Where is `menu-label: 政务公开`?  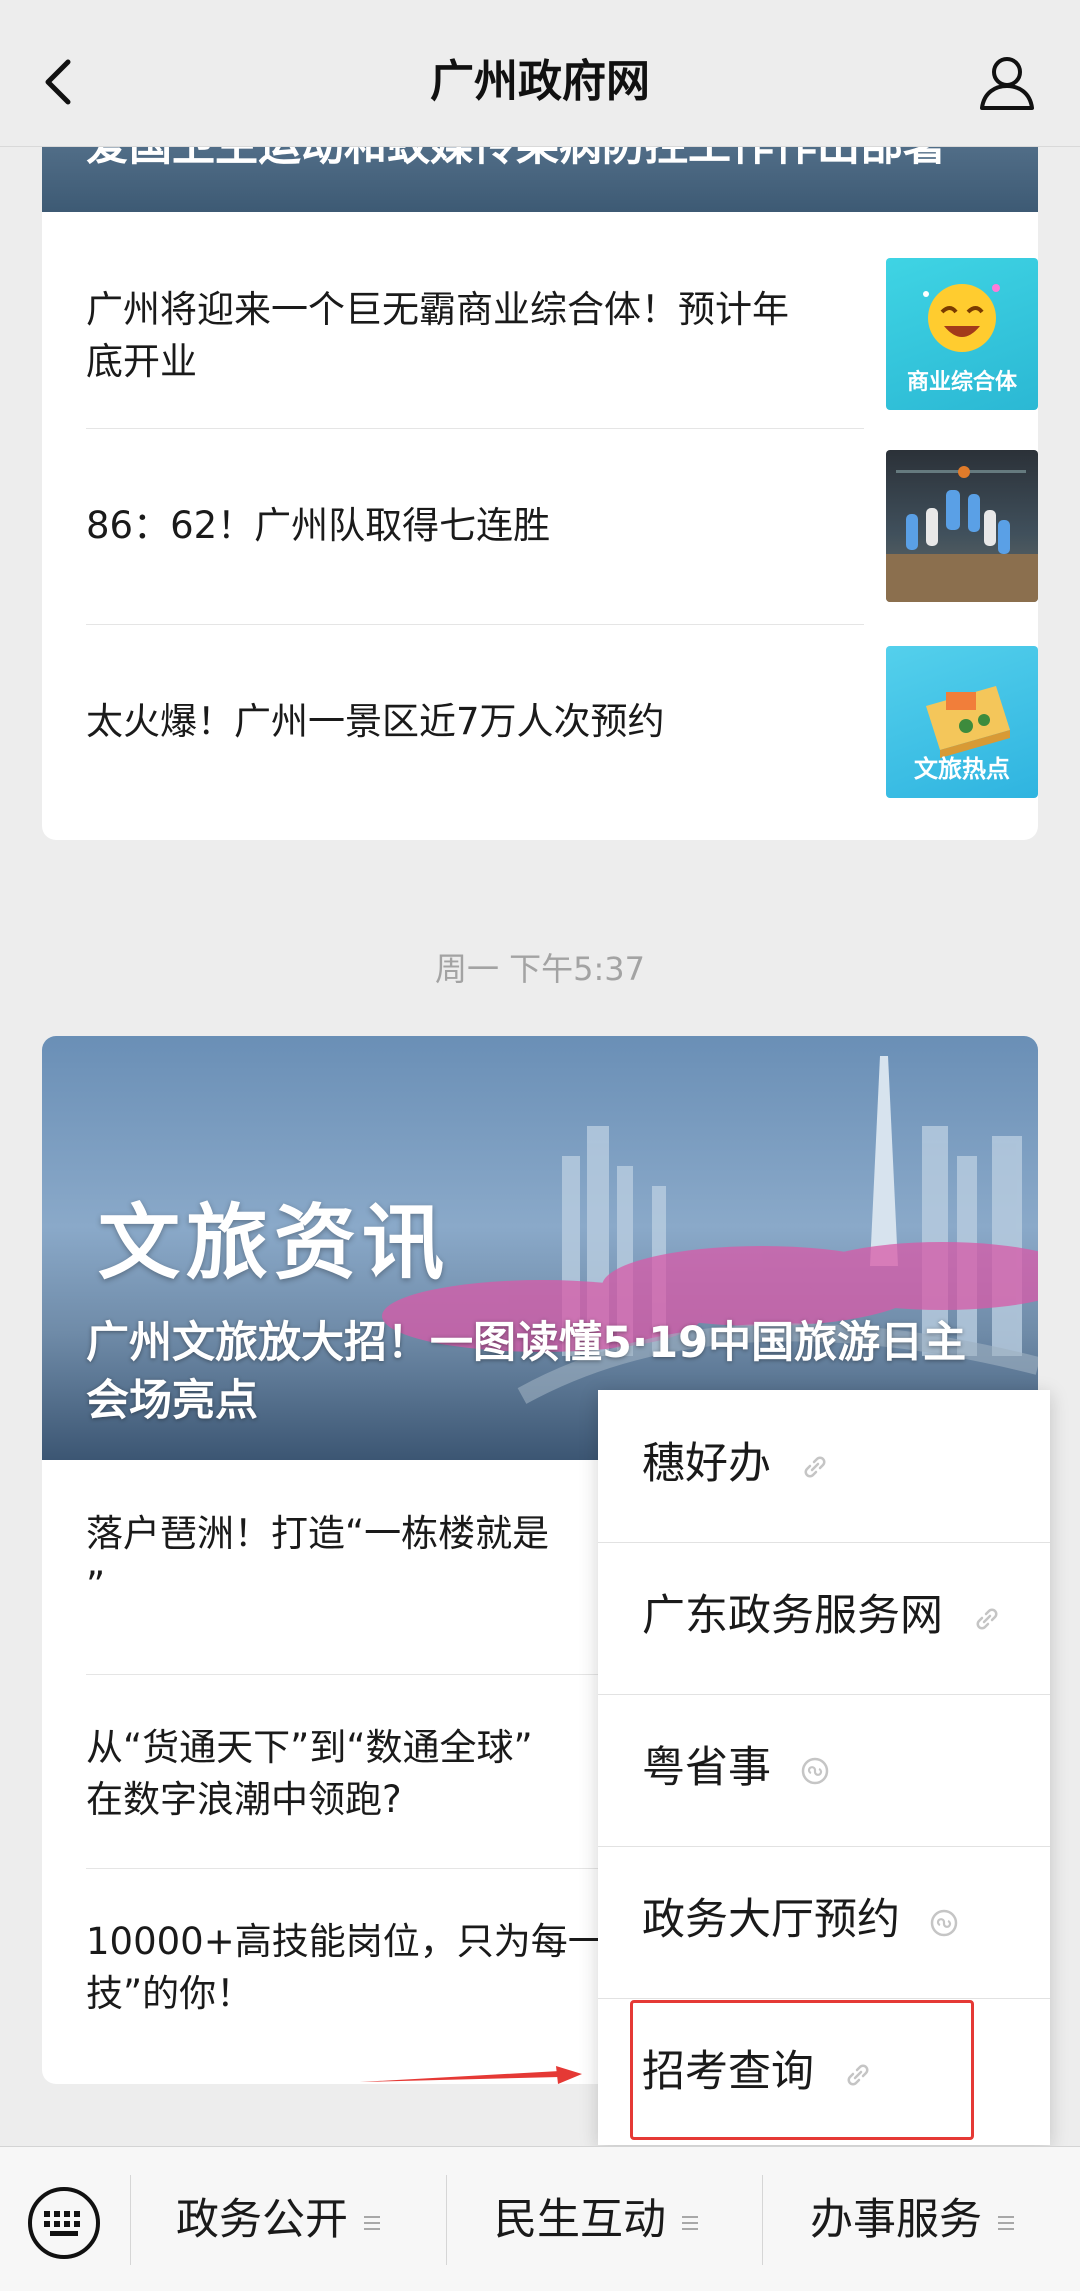
menu-label: 政务公开 is located at coordinates (262, 2220).